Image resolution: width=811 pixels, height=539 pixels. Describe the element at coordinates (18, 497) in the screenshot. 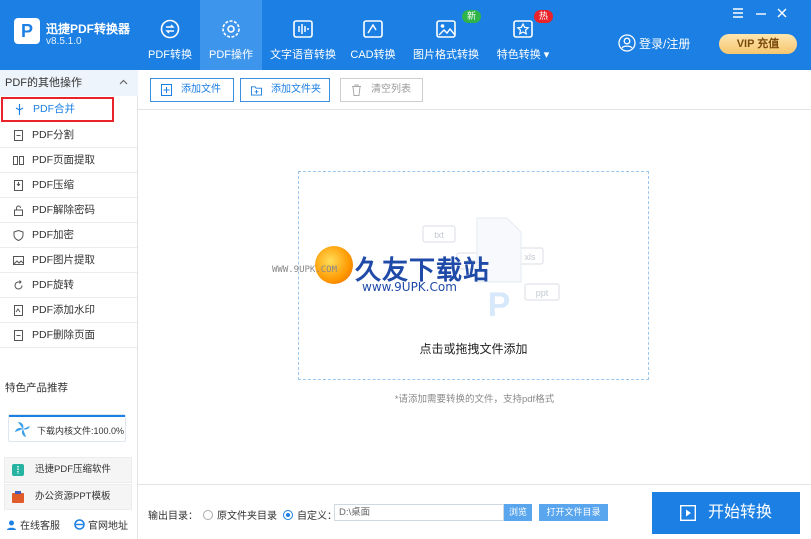

I see `ppt-template-icon` at that location.